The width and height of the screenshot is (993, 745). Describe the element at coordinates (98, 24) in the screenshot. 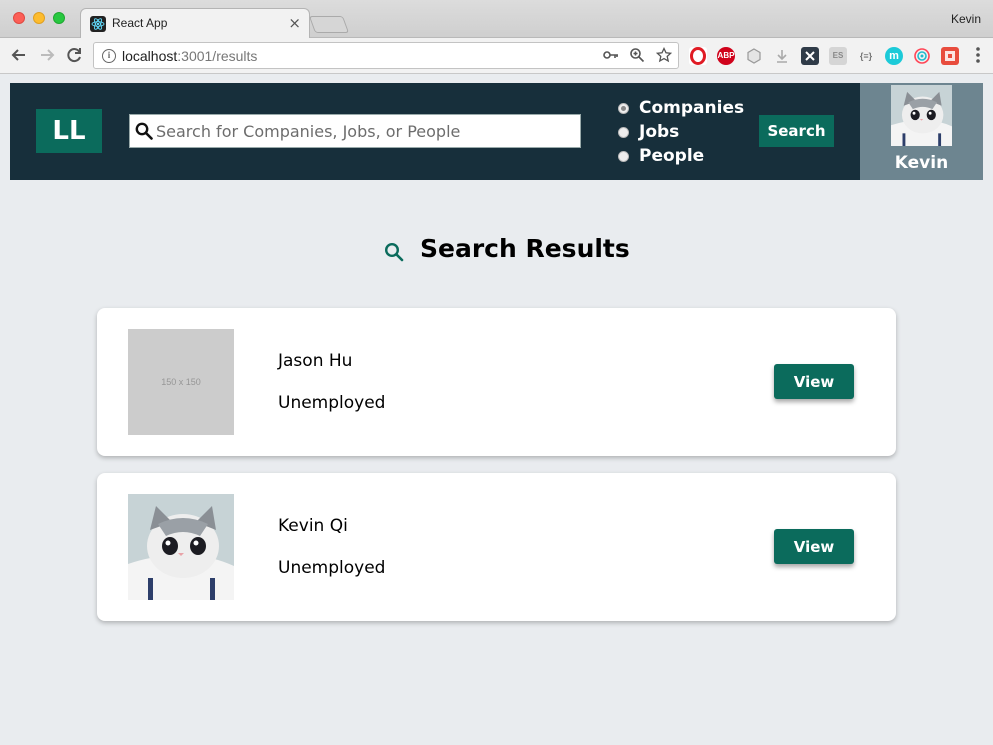

I see `react-icon` at that location.